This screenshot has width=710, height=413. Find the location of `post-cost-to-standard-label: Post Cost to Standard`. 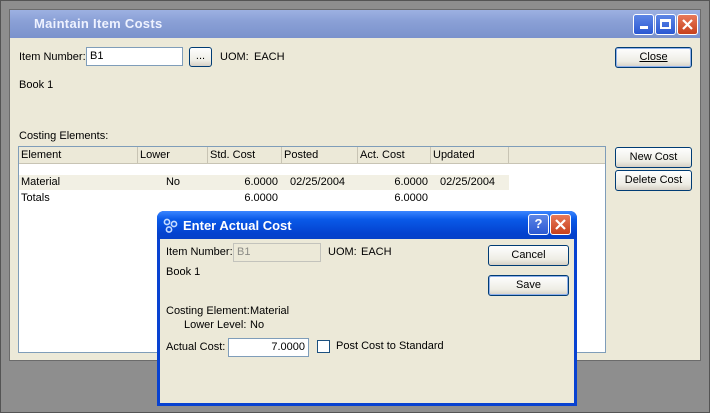

post-cost-to-standard-label: Post Cost to Standard is located at coordinates (390, 346).